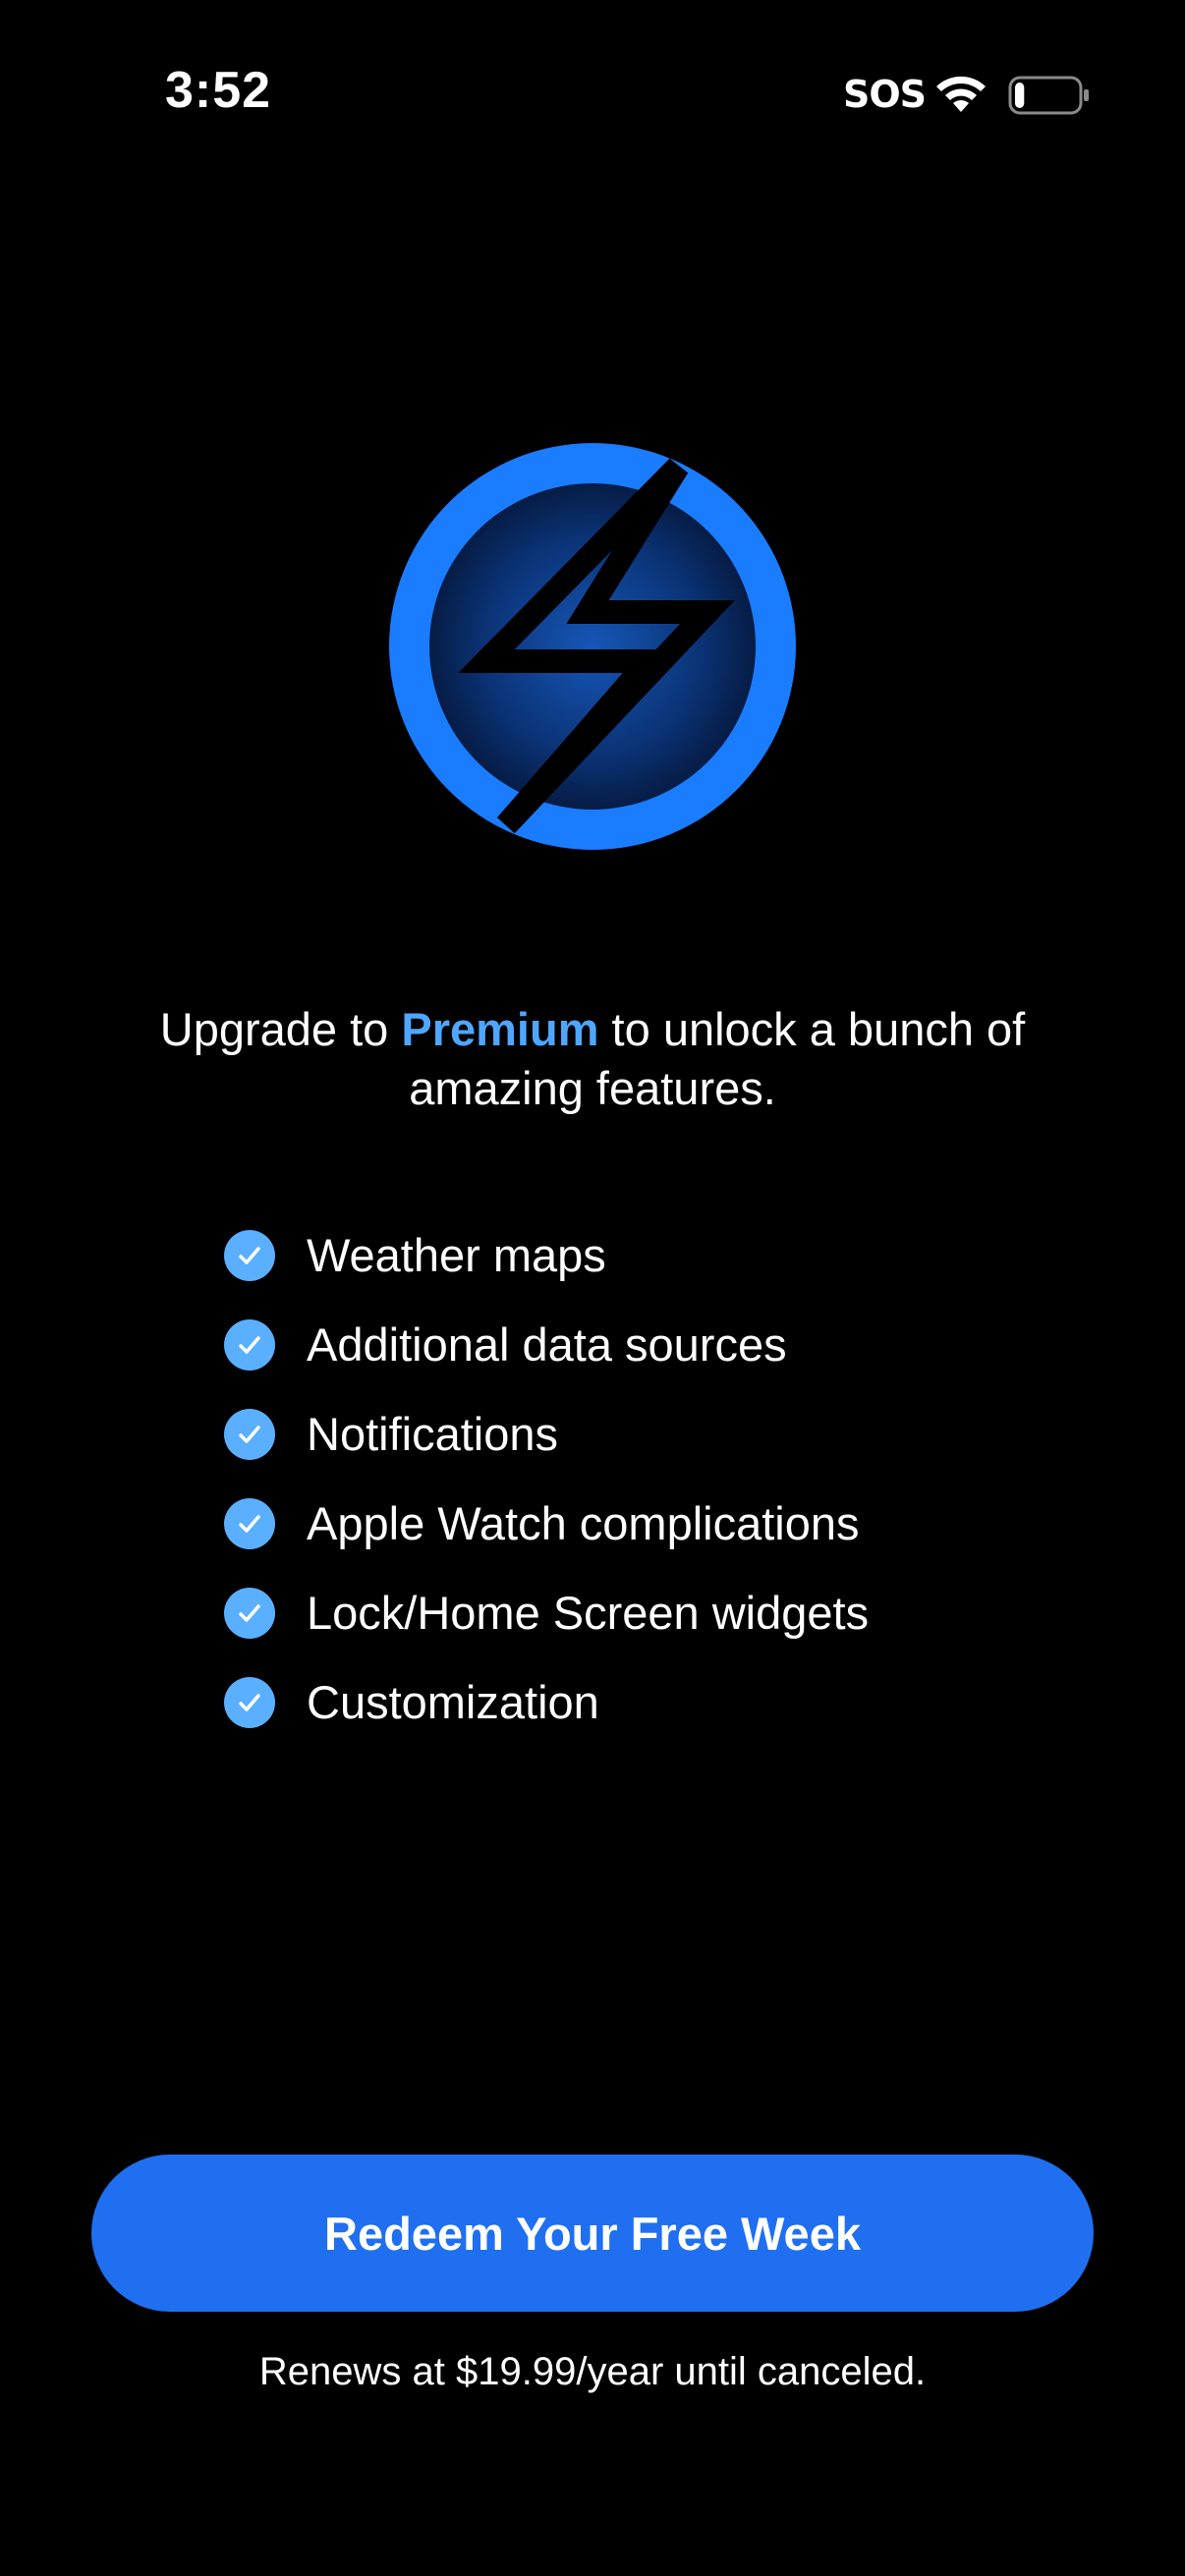 The height and width of the screenshot is (2576, 1185). I want to click on wifi-icon, so click(961, 94).